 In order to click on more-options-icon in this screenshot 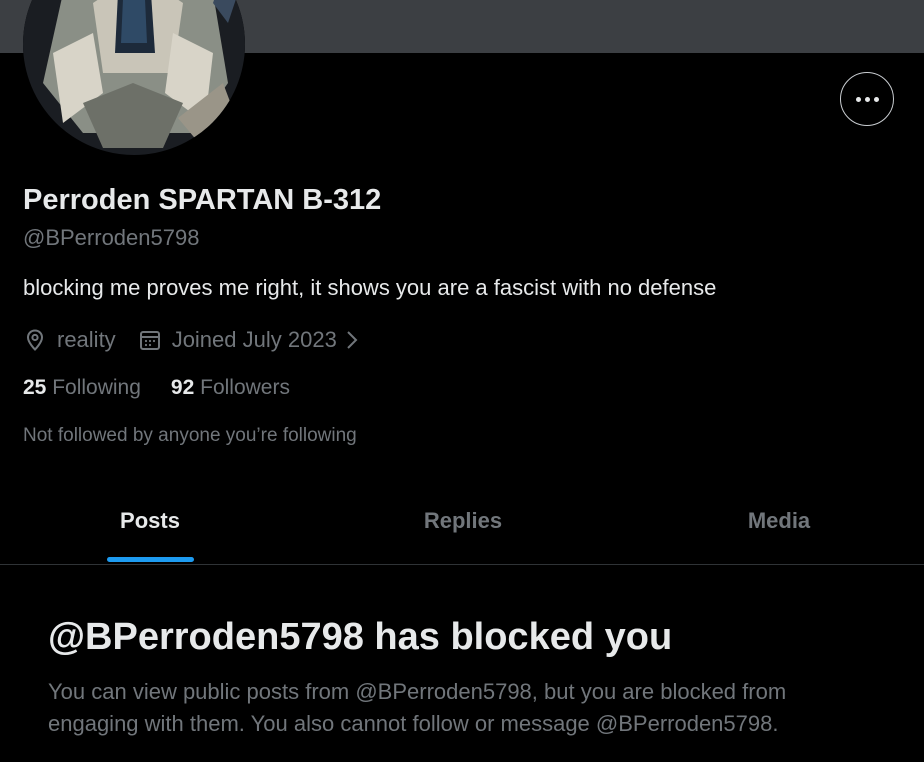, I will do `click(867, 99)`.